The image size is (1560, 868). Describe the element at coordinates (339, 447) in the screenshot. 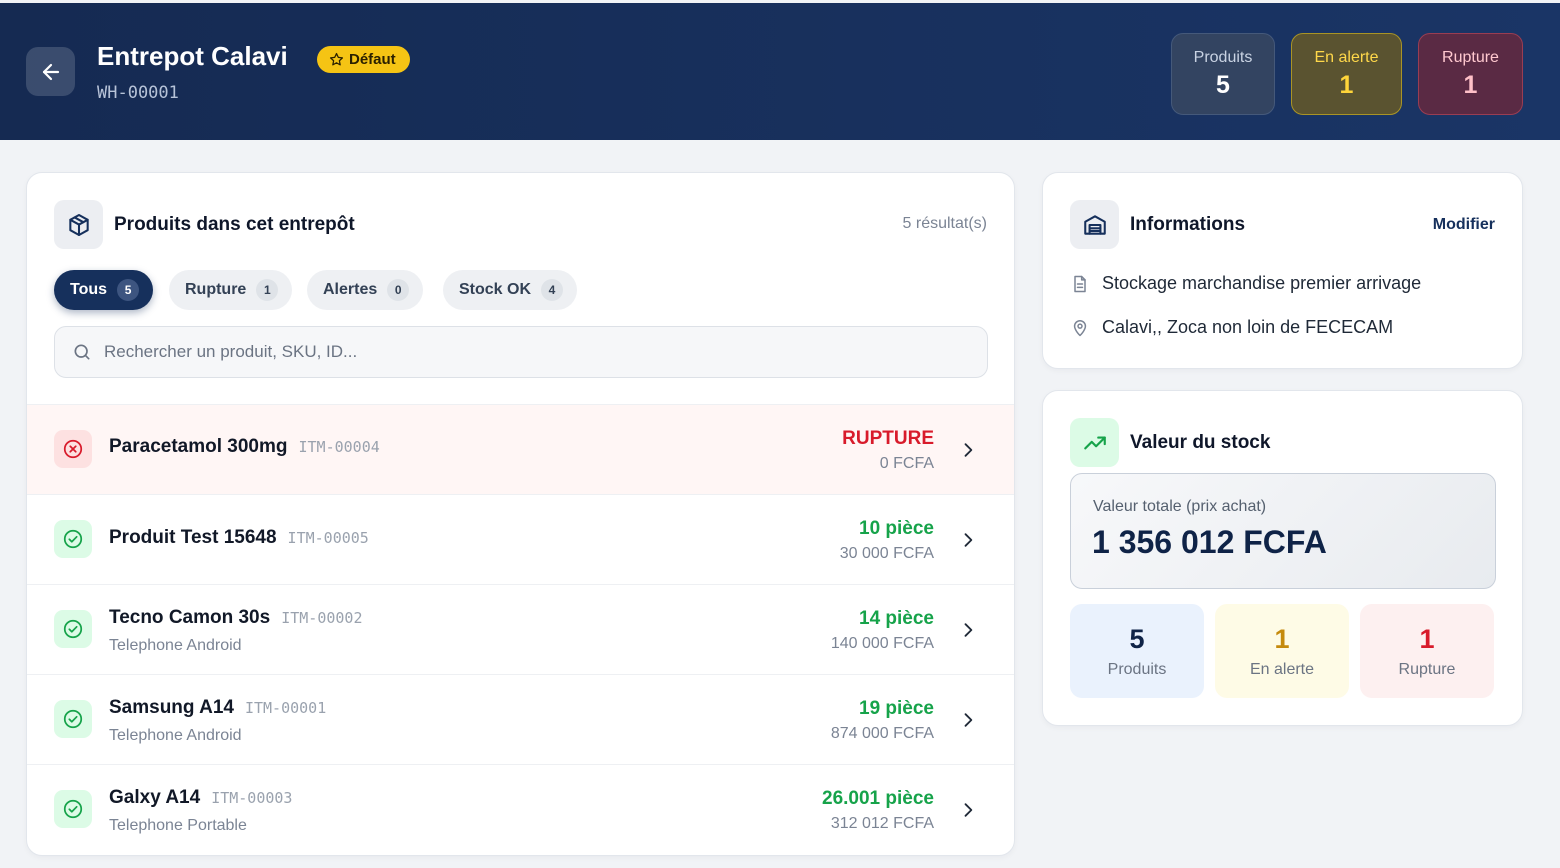

I see `product-sku: ITM-00004` at that location.